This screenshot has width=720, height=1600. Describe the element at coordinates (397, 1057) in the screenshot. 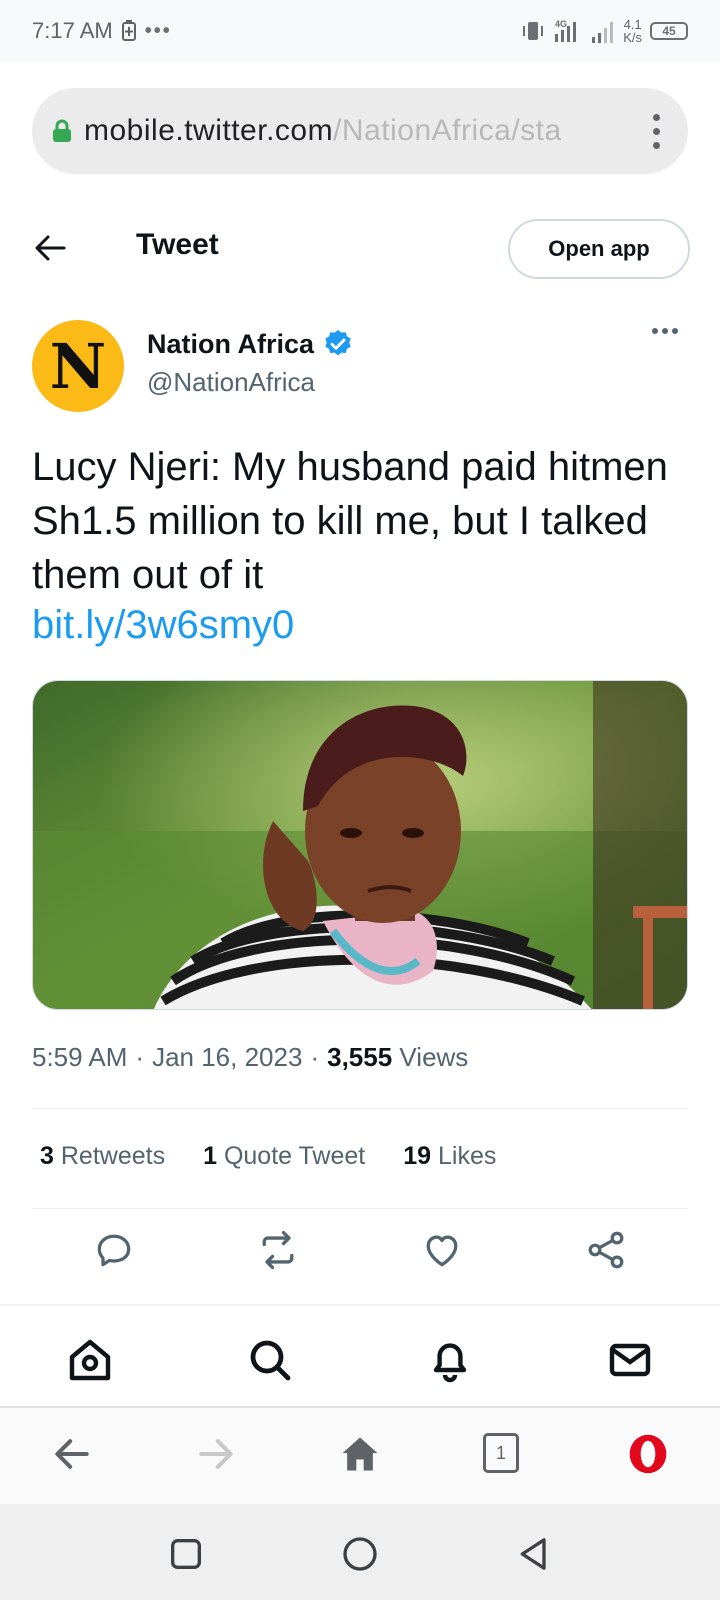

I see `views-count: 3,555 Views` at that location.